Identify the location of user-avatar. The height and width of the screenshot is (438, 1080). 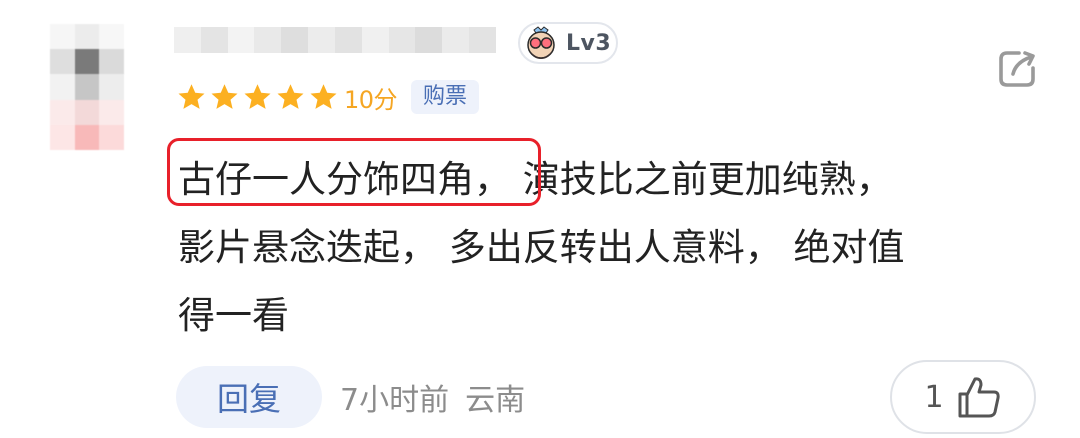
(87, 87).